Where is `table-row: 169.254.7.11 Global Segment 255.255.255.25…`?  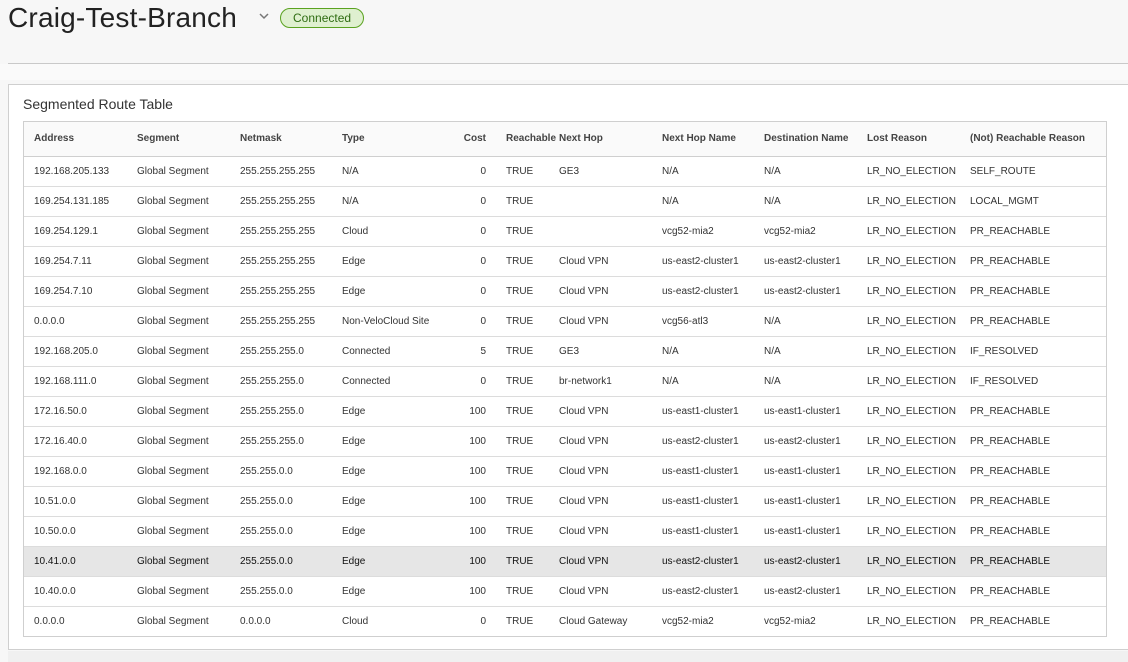 table-row: 169.254.7.11 Global Segment 255.255.255.25… is located at coordinates (565, 262).